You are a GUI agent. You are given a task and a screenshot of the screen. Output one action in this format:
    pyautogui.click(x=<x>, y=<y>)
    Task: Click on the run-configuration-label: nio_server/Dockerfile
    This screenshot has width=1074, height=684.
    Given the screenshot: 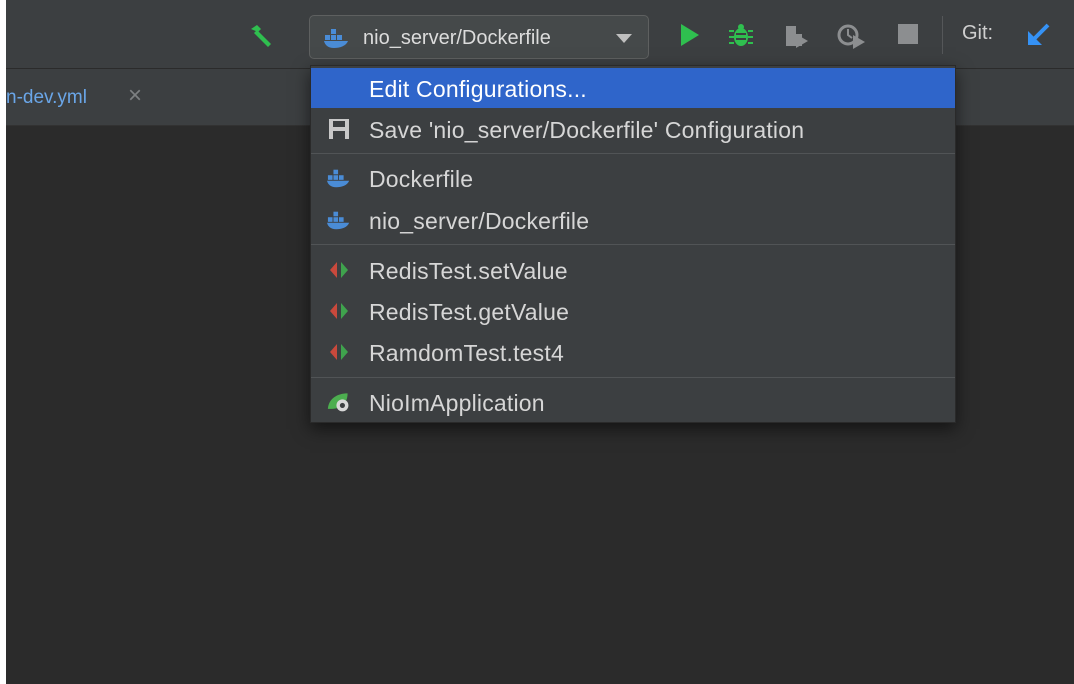 What is the action you would take?
    pyautogui.click(x=457, y=38)
    